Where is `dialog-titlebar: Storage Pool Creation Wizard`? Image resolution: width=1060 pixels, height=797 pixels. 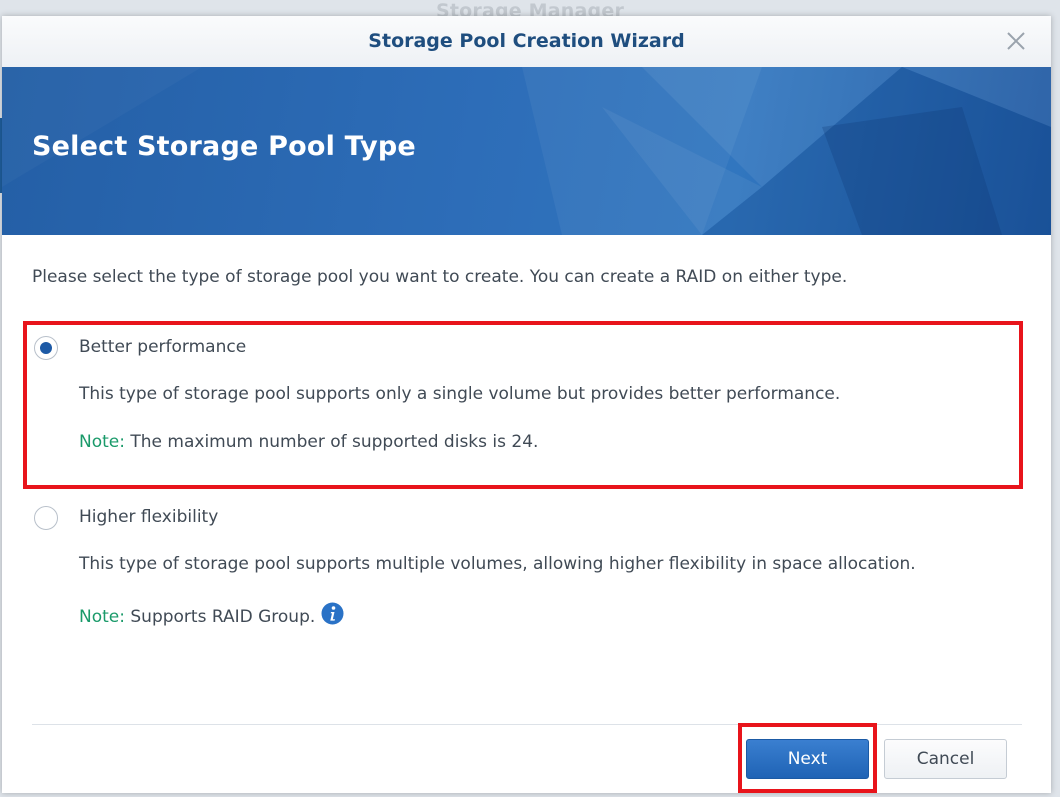
dialog-titlebar: Storage Pool Creation Wizard is located at coordinates (526, 42).